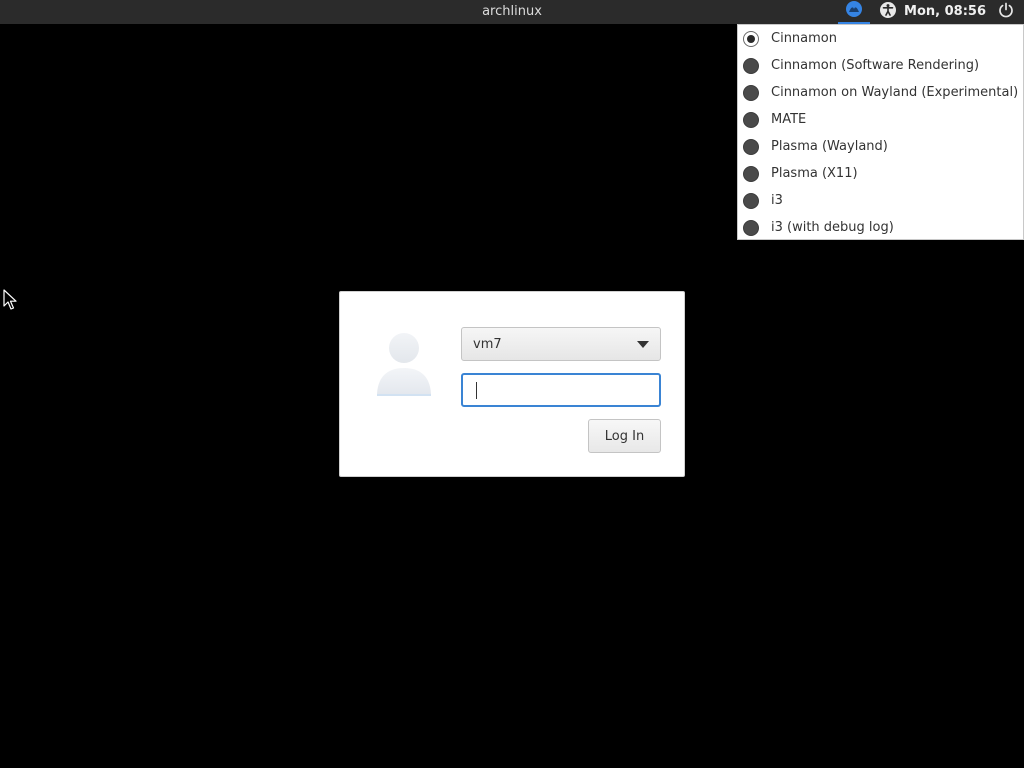  What do you see at coordinates (643, 344) in the screenshot?
I see `chevron-down-icon` at bounding box center [643, 344].